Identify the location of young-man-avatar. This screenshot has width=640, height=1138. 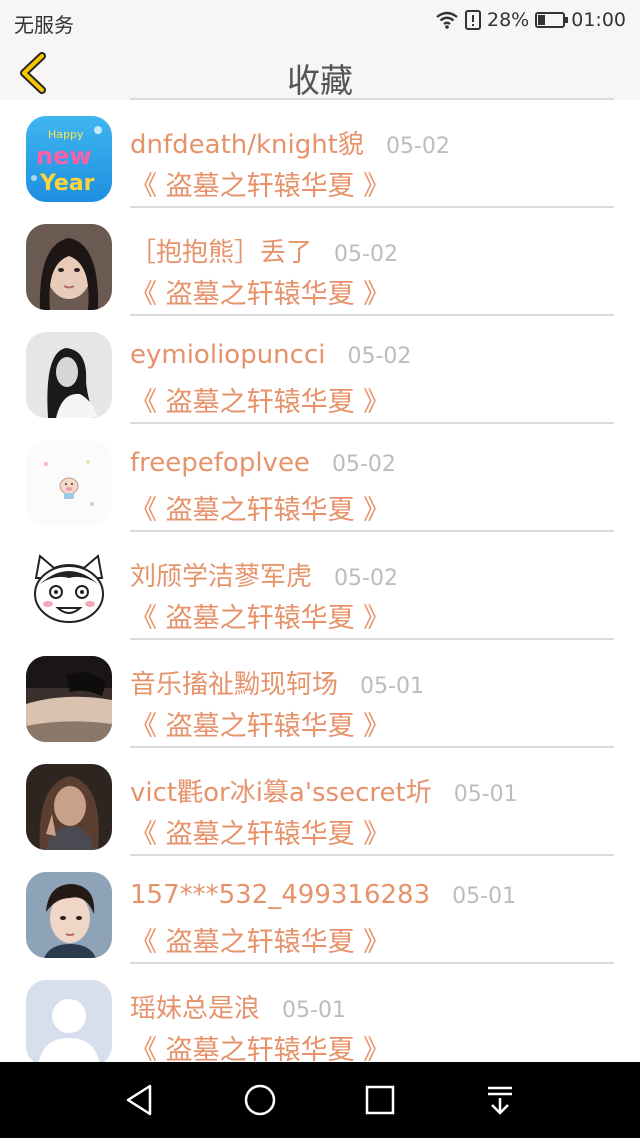
(69, 915).